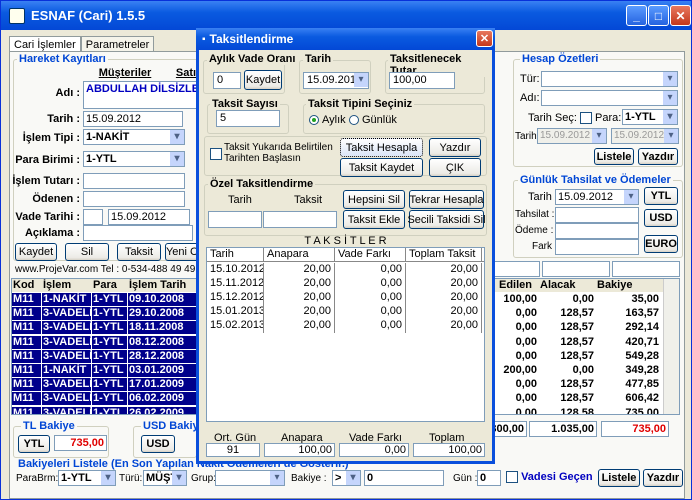  I want to click on islem-tipi-select: 1-NAKİT, so click(134, 137).